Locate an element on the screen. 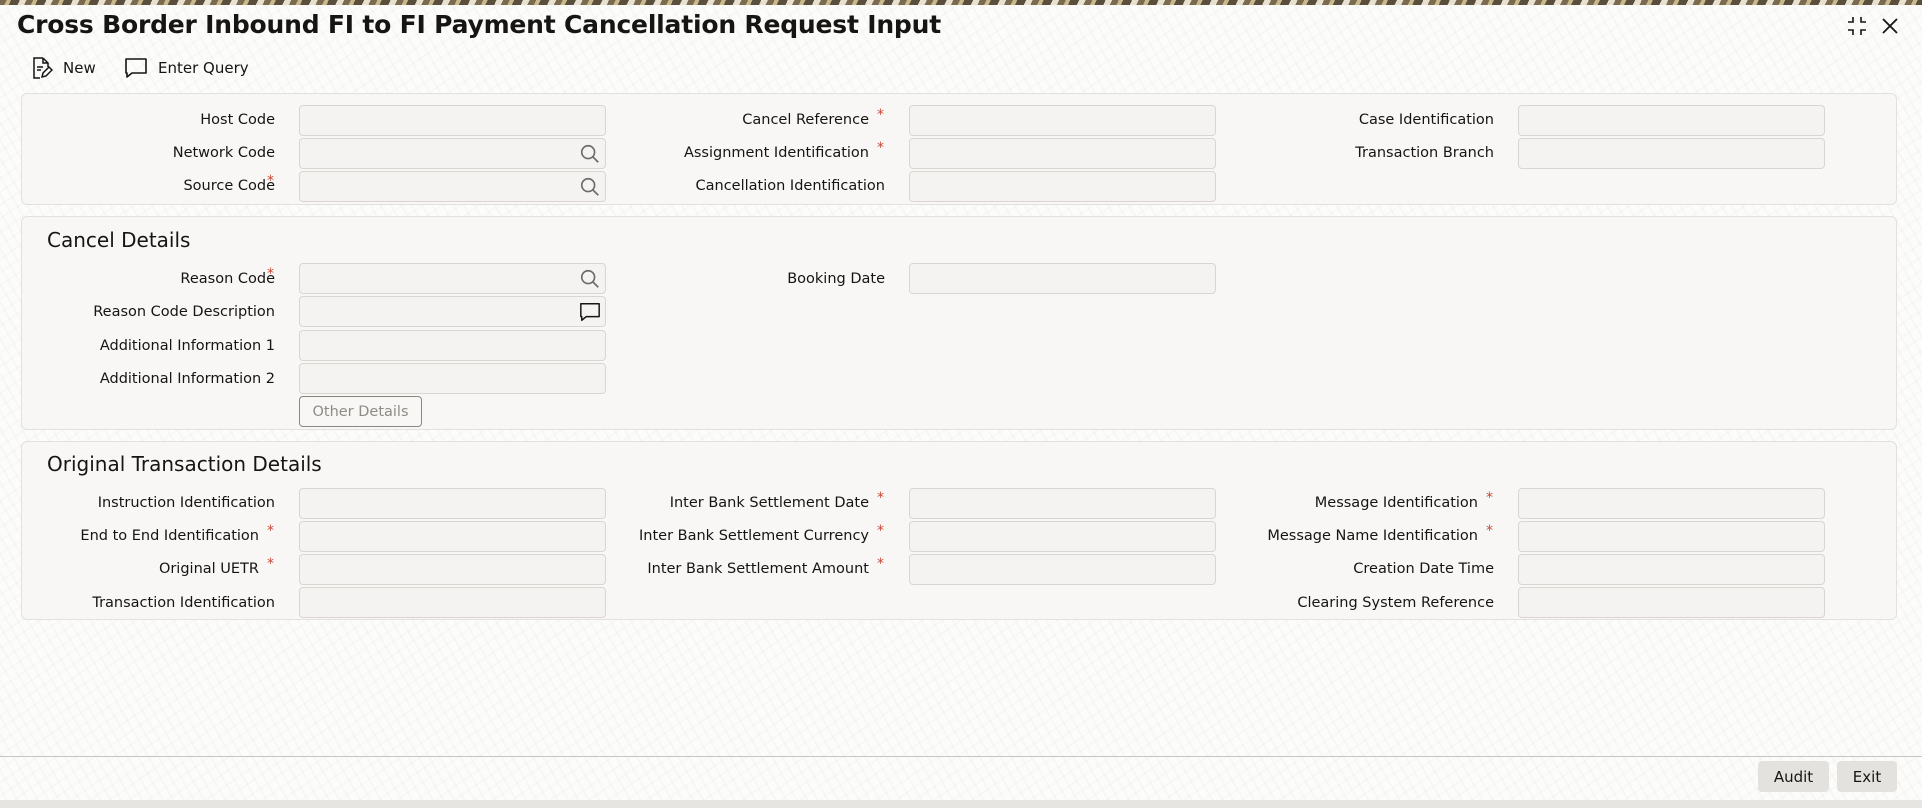 Image resolution: width=1922 pixels, height=808 pixels. inter-bank-settlement-date-field is located at coordinates (1062, 503).